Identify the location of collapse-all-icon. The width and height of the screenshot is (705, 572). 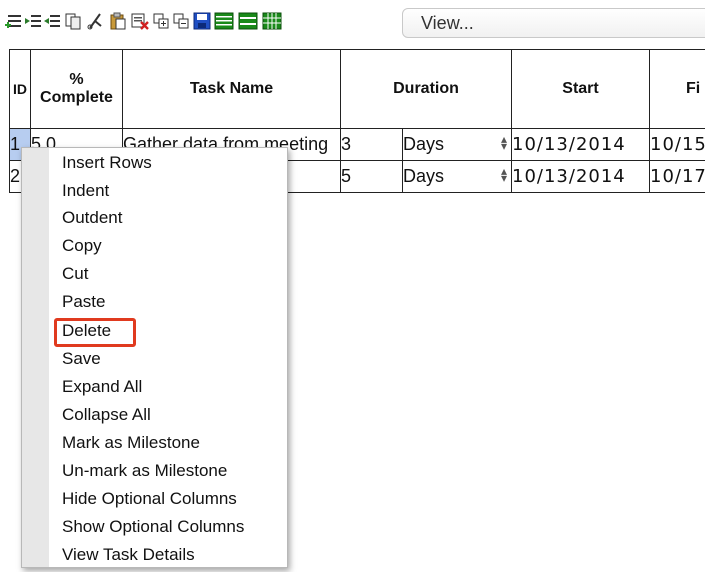
(181, 21).